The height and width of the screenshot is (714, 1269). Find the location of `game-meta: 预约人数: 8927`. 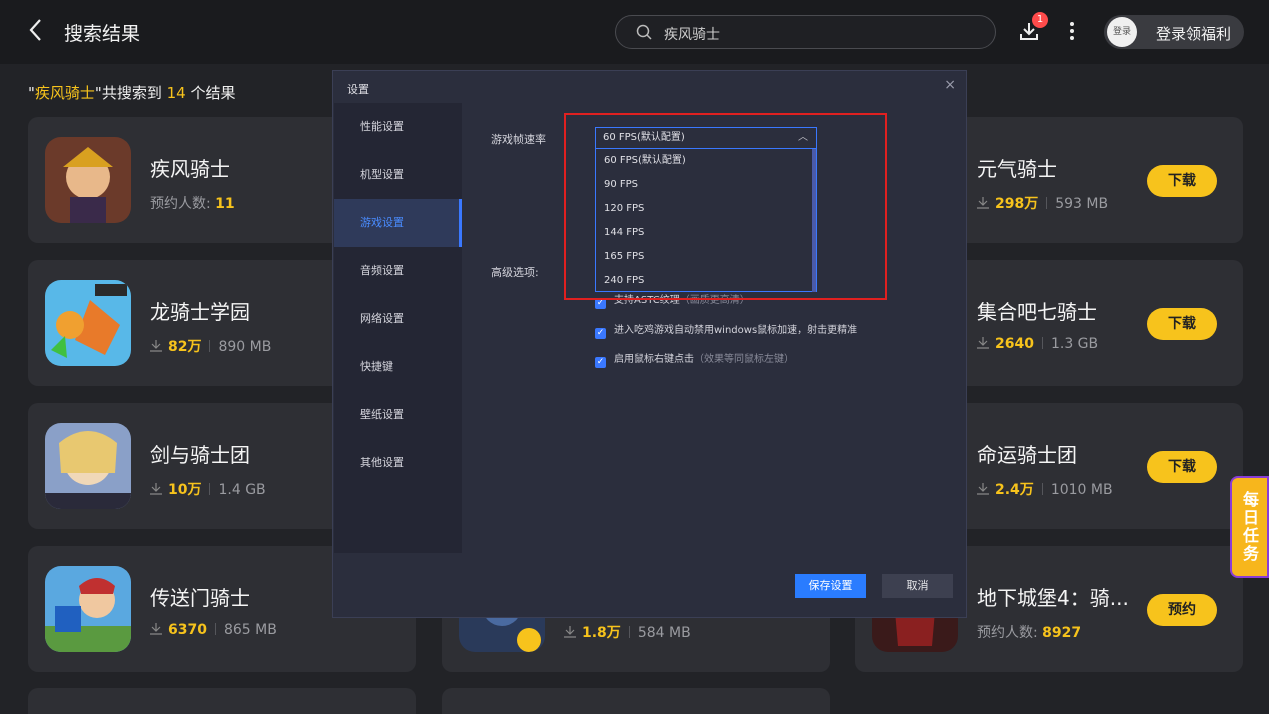

game-meta: 预约人数: 8927 is located at coordinates (1029, 632).